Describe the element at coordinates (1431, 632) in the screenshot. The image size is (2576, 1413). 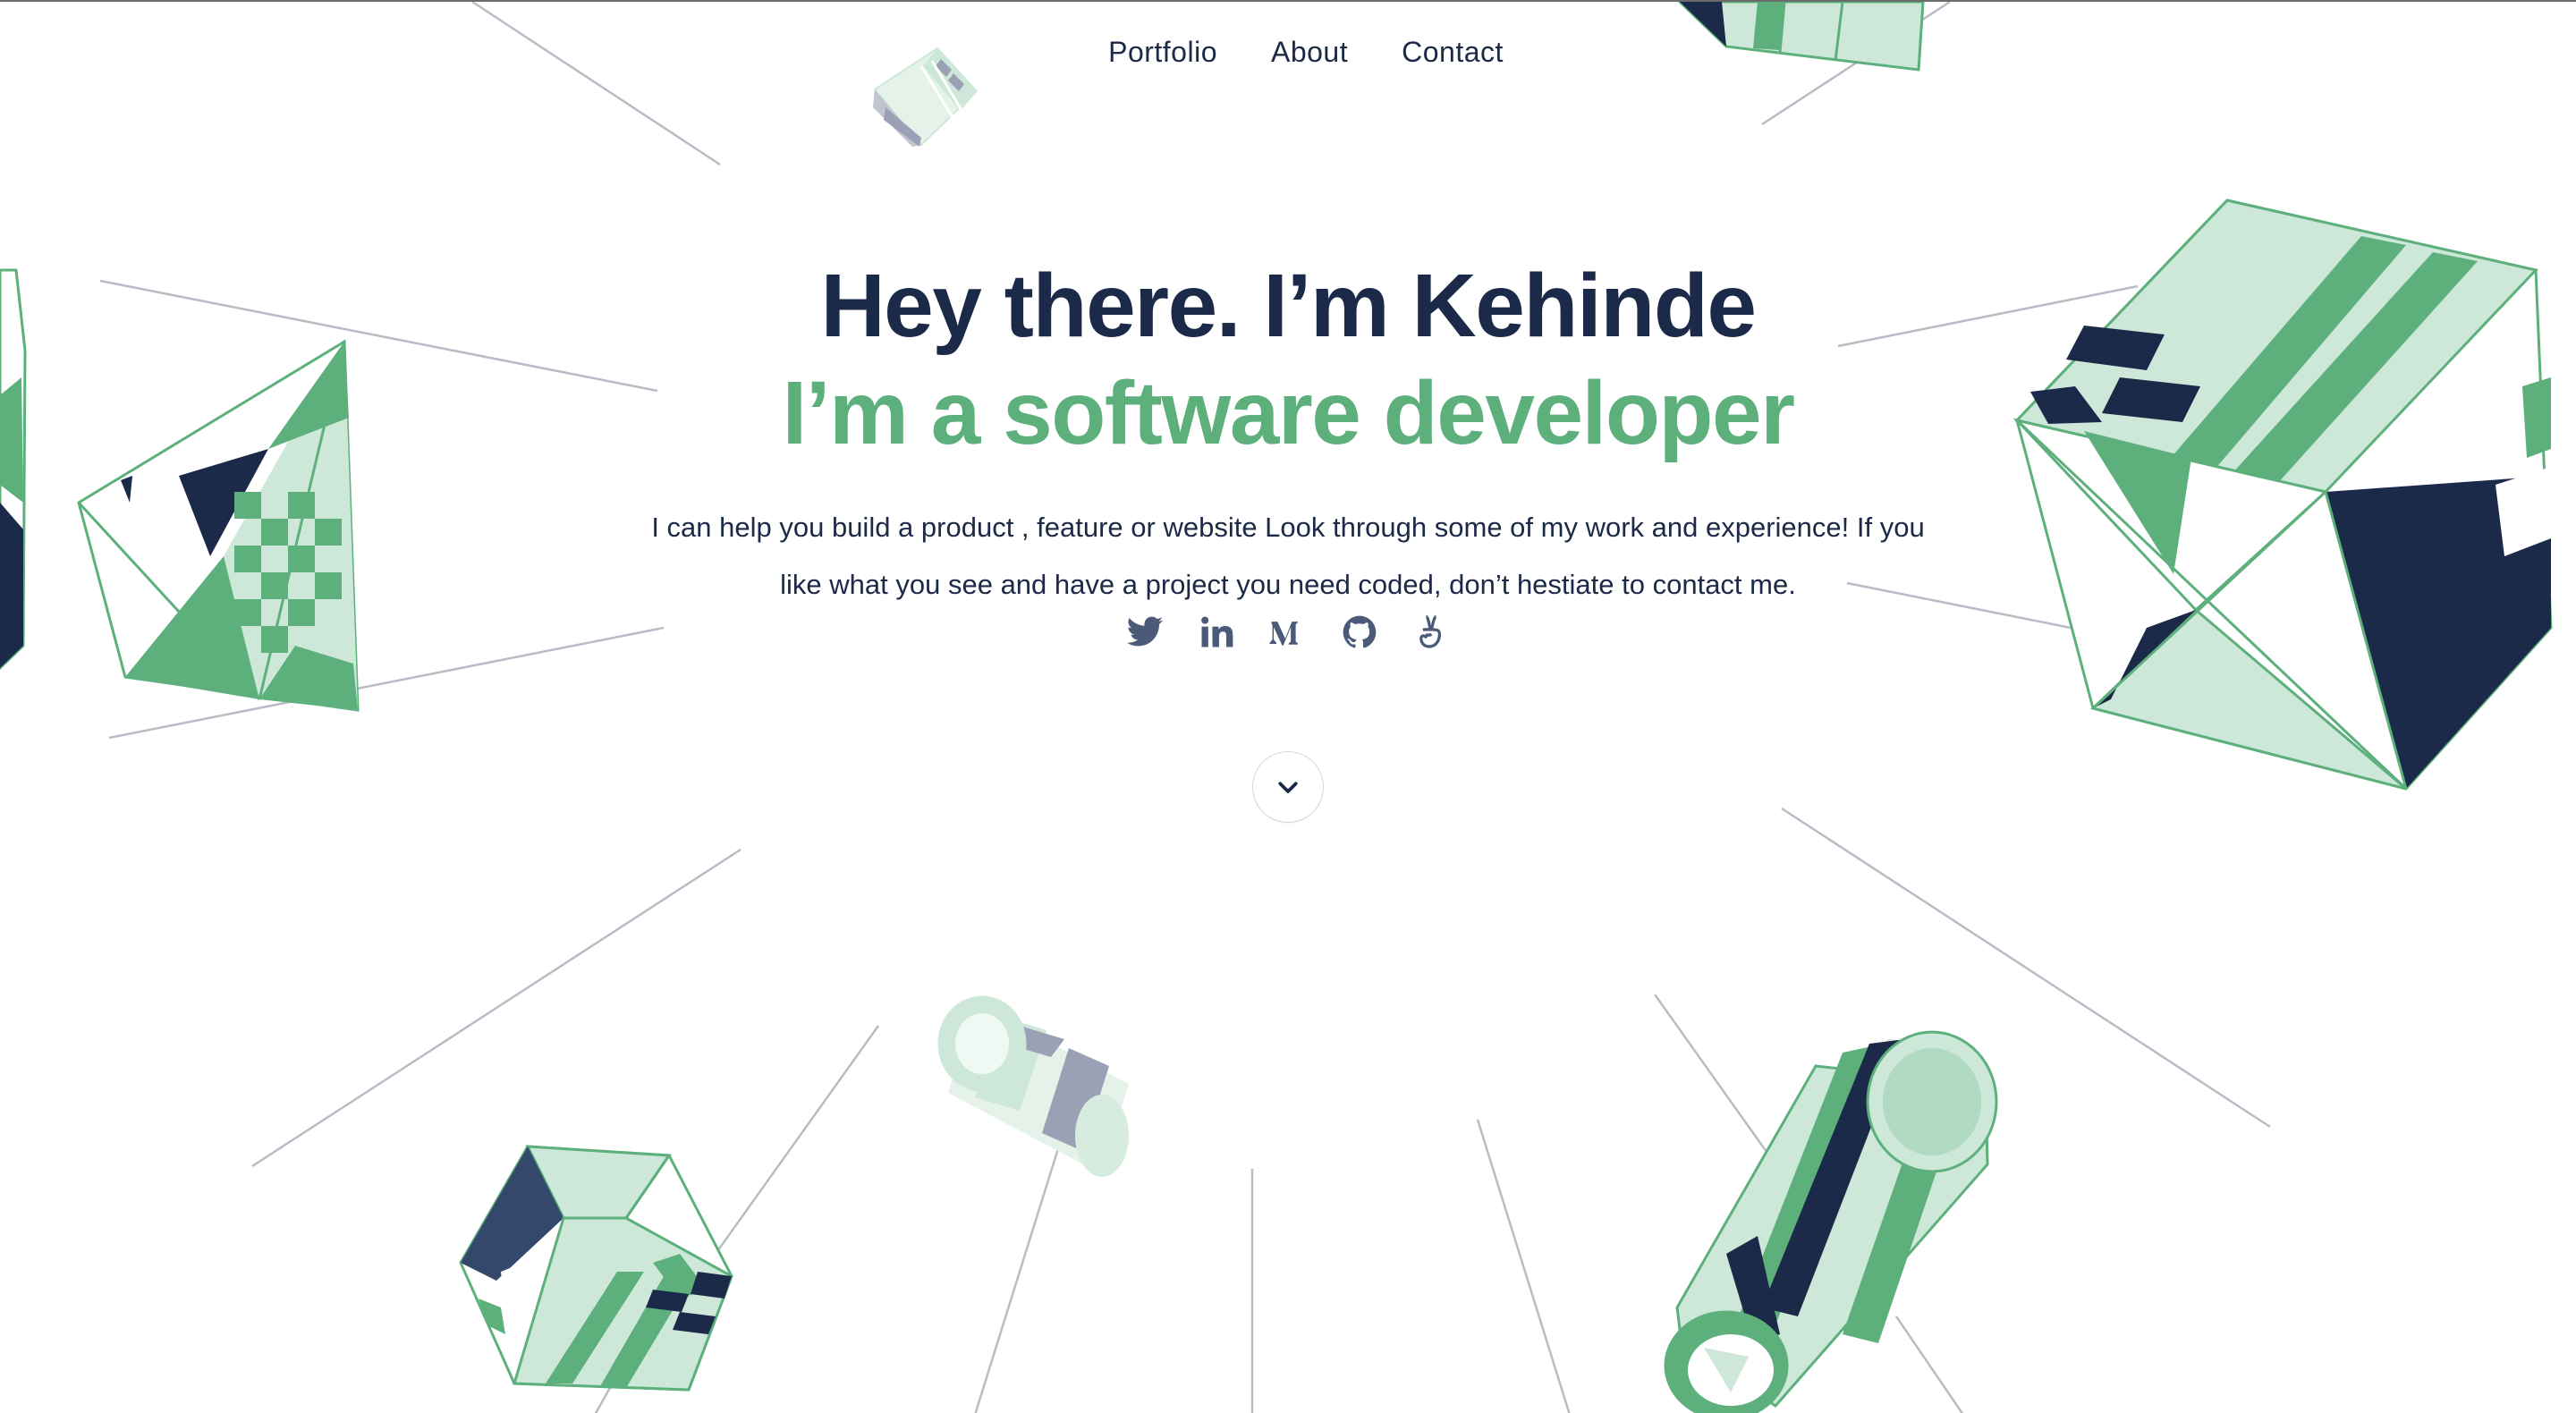
I see `angellist-icon` at that location.